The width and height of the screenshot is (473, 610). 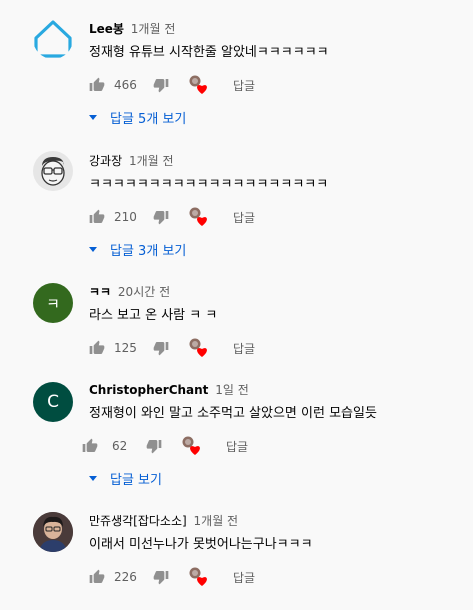 I want to click on comment-text: 라스 보고 온 사람 ㅋ ㅋ, so click(x=153, y=315).